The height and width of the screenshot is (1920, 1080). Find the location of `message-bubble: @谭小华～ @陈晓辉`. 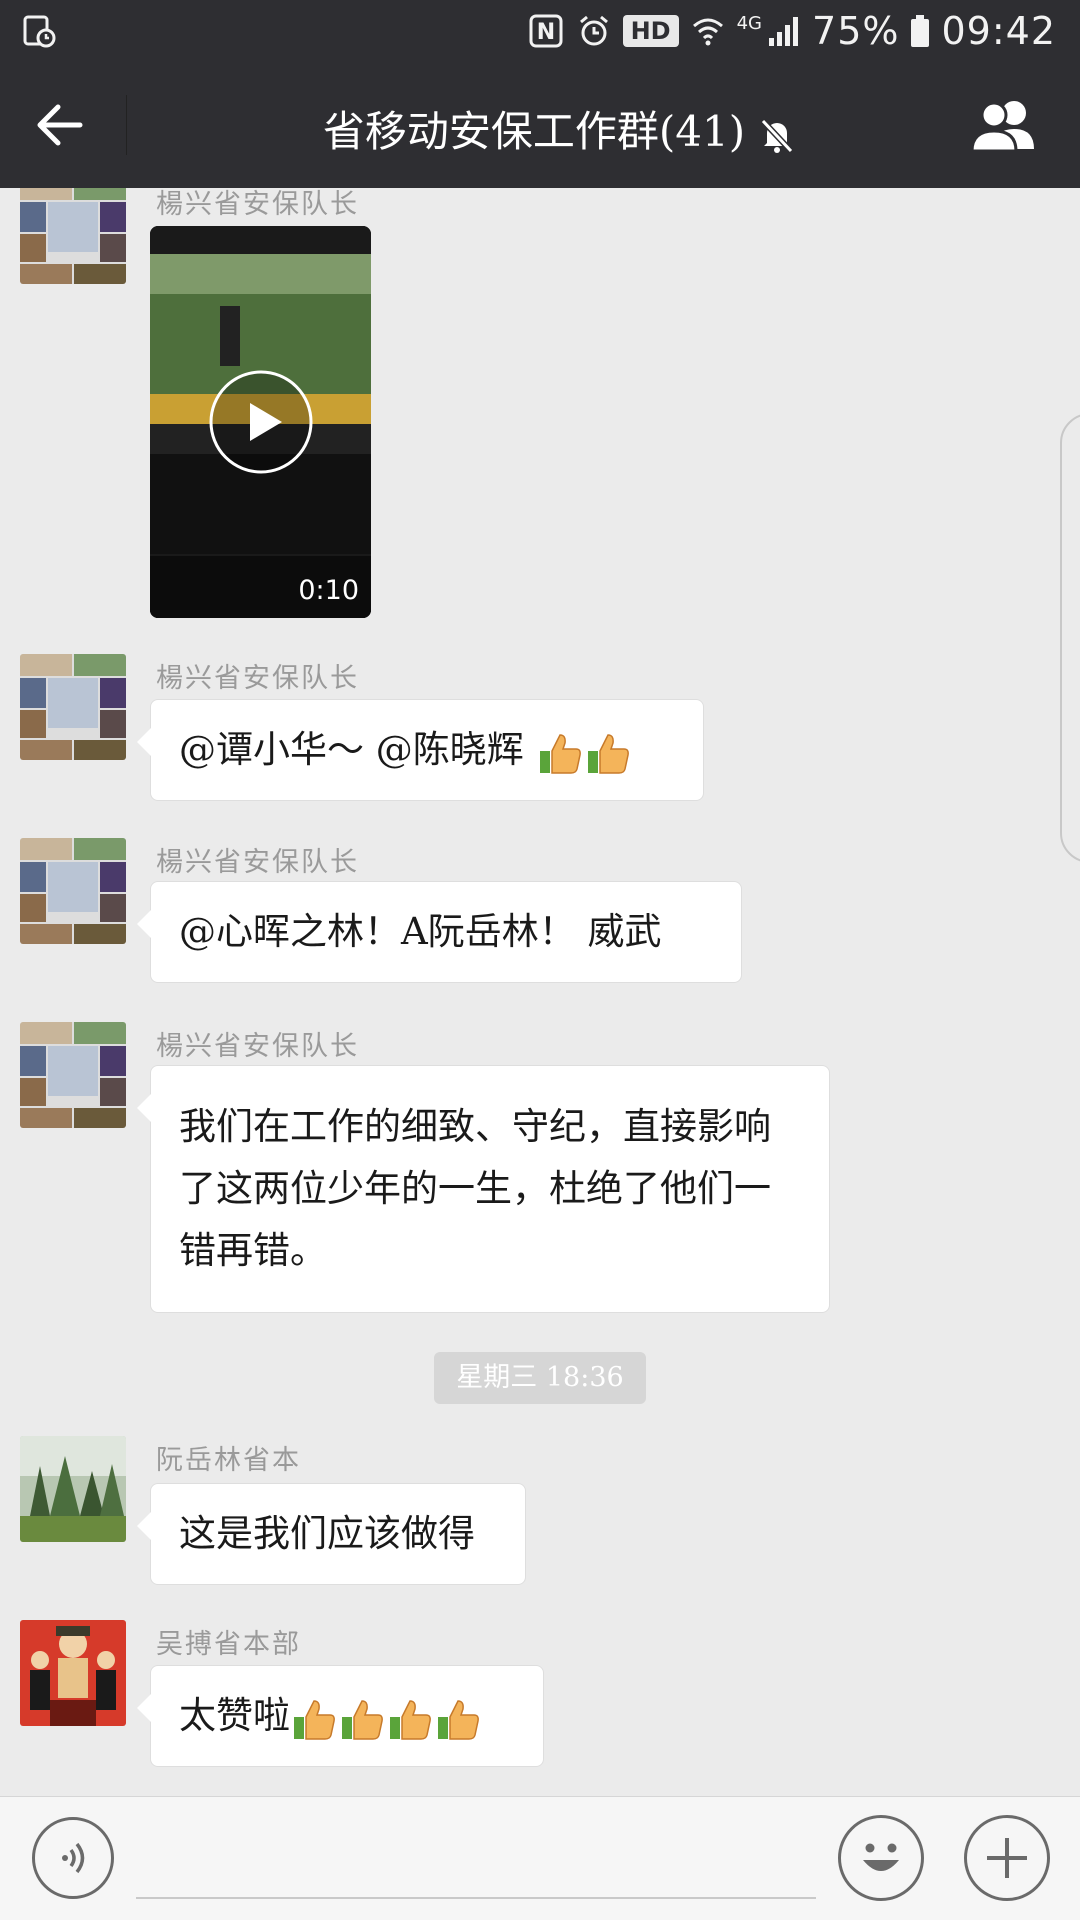

message-bubble: @谭小华～ @陈晓辉 is located at coordinates (420, 750).